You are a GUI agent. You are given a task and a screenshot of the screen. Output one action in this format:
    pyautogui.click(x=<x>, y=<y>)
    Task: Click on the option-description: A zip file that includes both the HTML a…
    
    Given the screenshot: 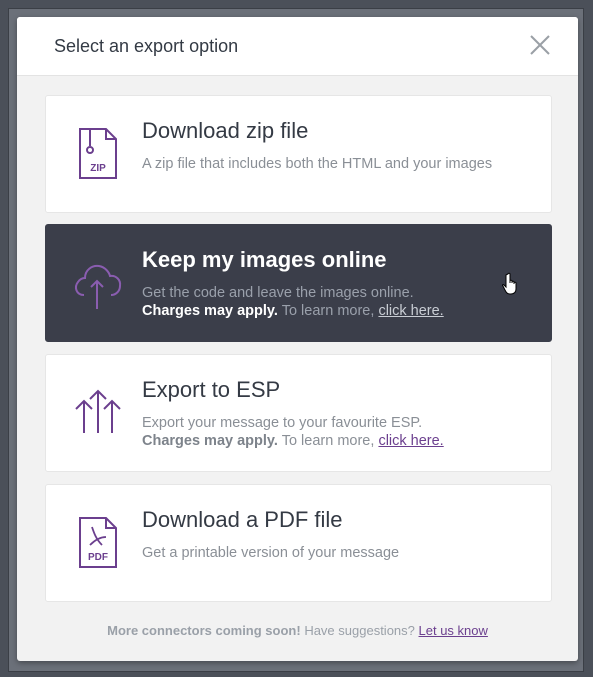 What is the action you would take?
    pyautogui.click(x=317, y=164)
    